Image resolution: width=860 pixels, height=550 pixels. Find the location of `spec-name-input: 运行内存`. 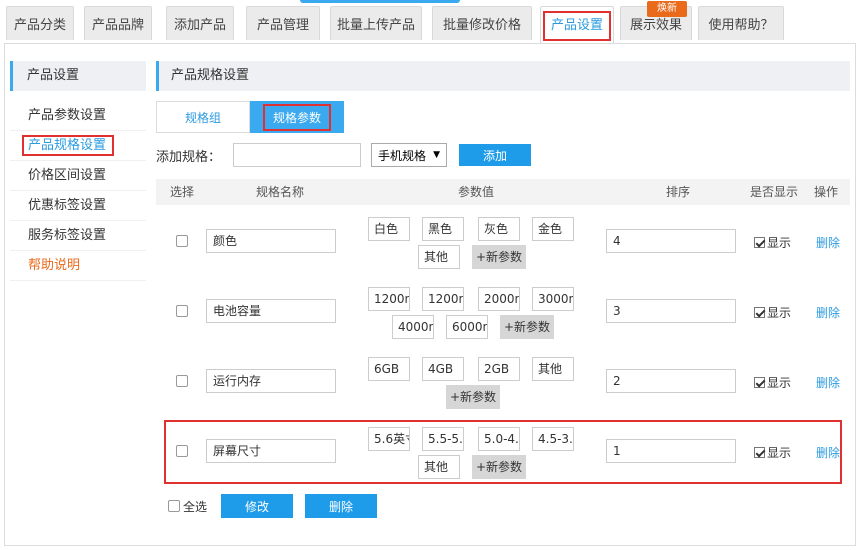

spec-name-input: 运行内存 is located at coordinates (271, 381).